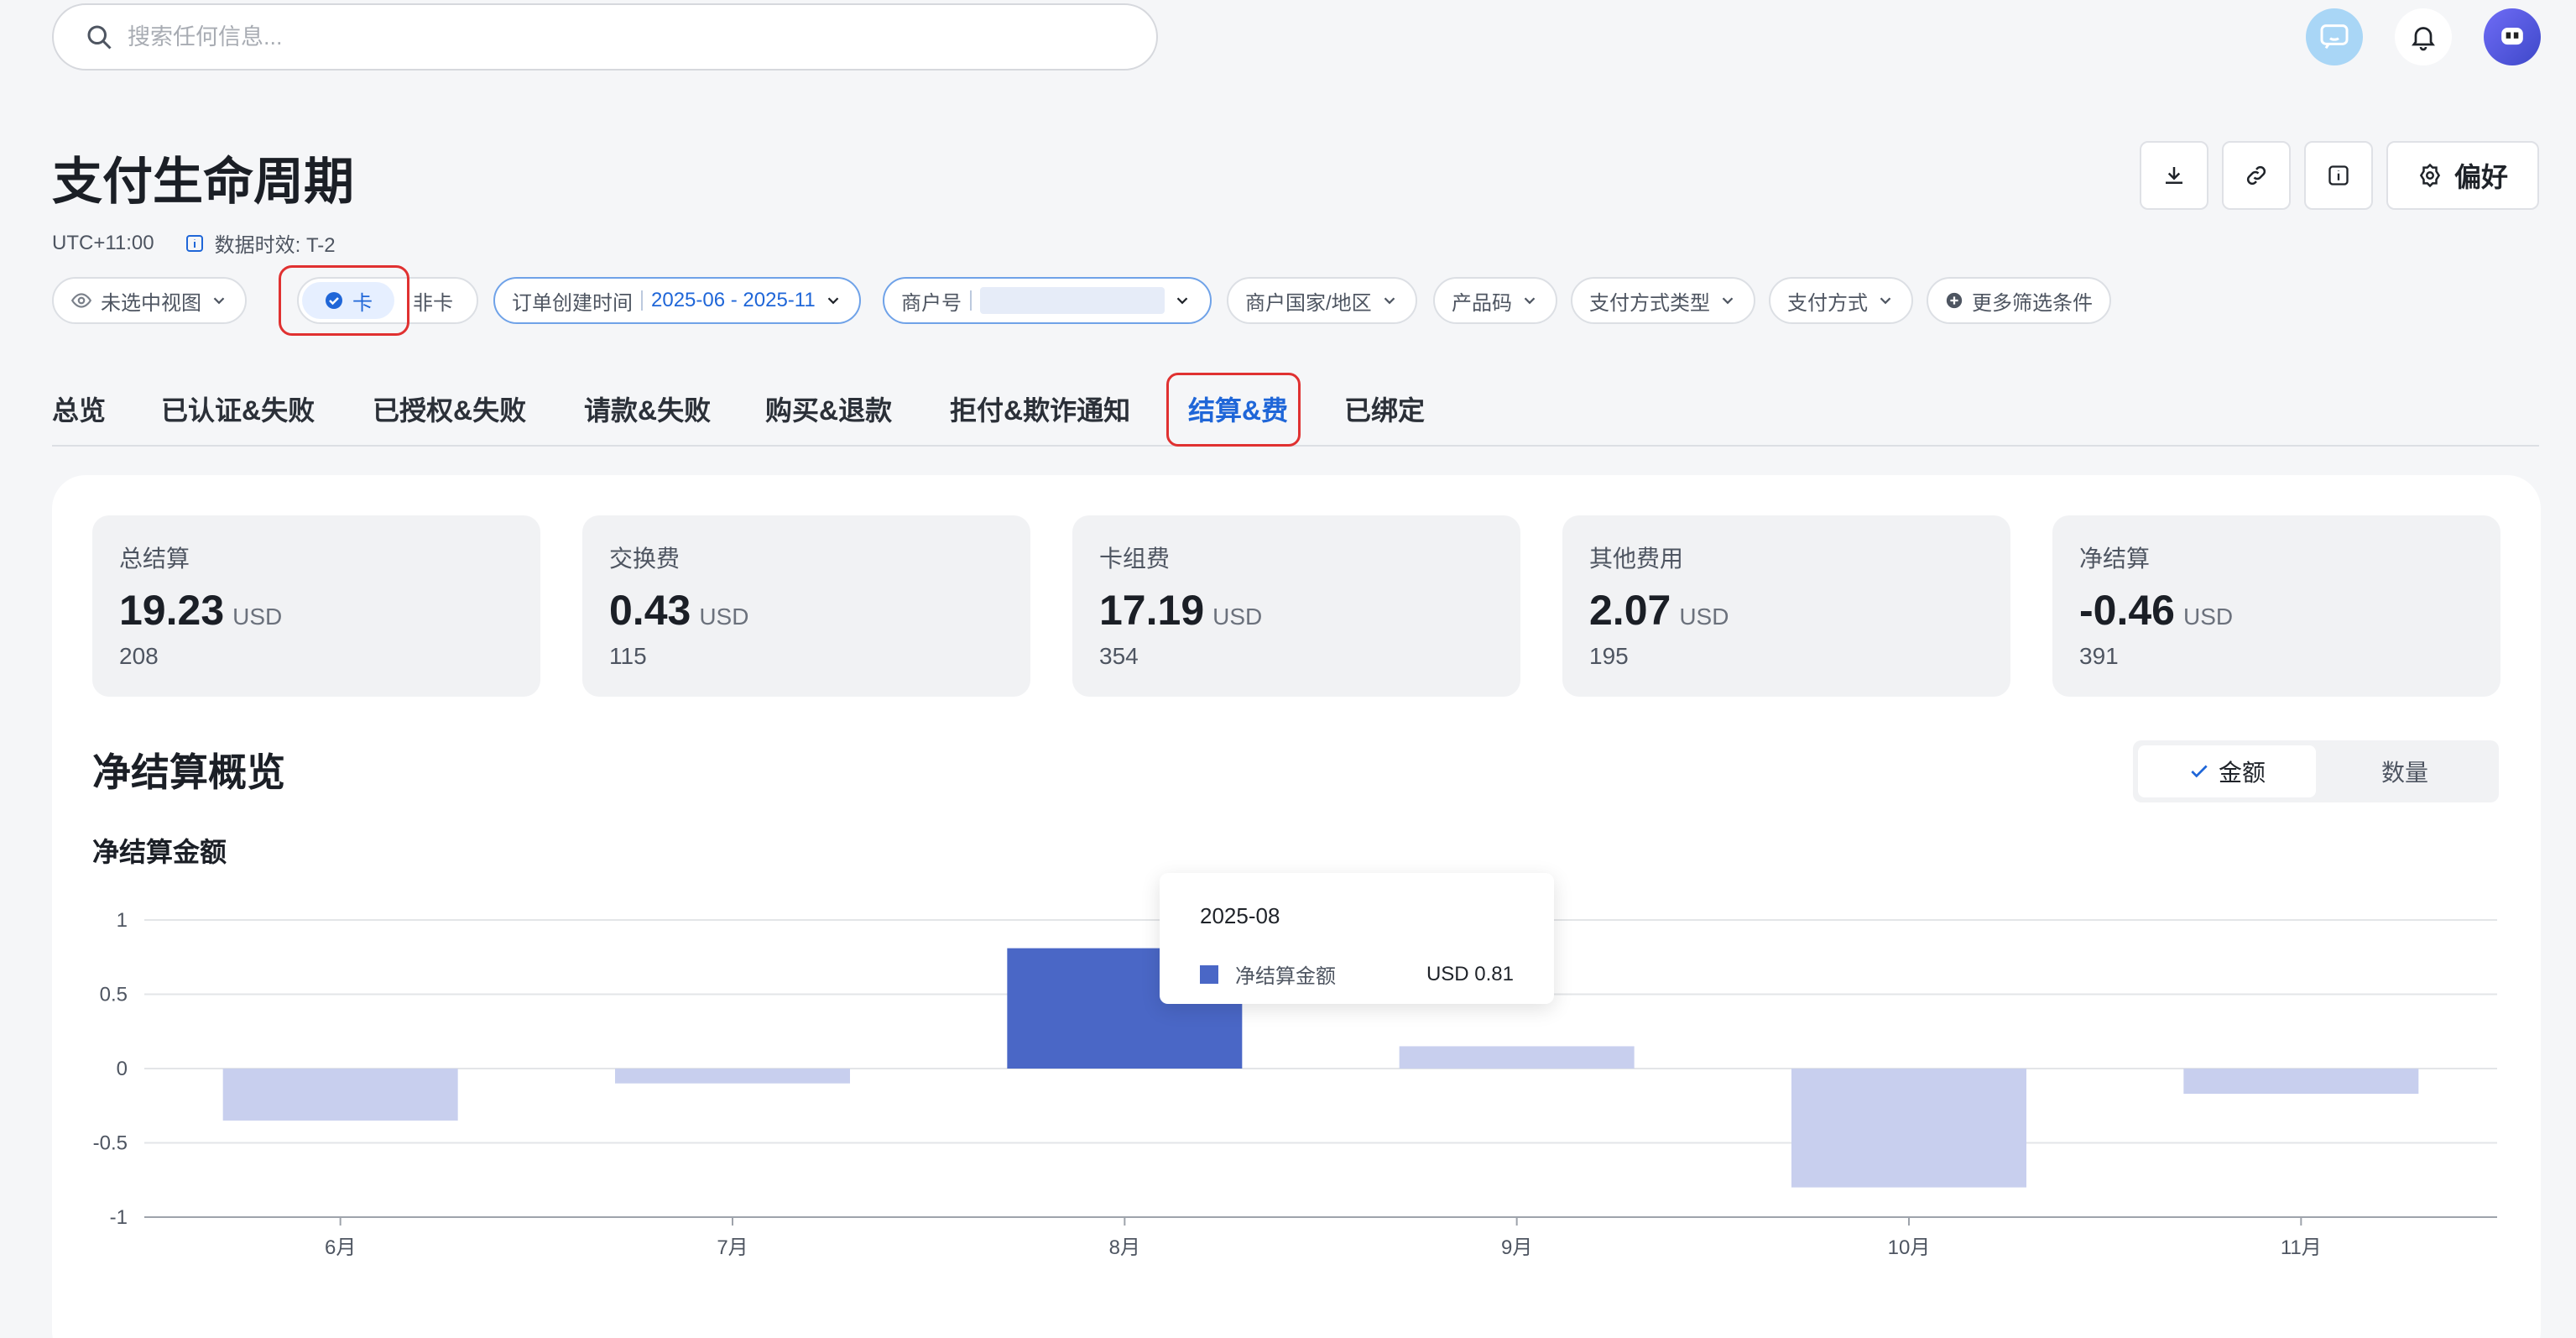 This screenshot has width=2576, height=1338. What do you see at coordinates (2301, 1247) in the screenshot?
I see `x-tick-label: 11月` at bounding box center [2301, 1247].